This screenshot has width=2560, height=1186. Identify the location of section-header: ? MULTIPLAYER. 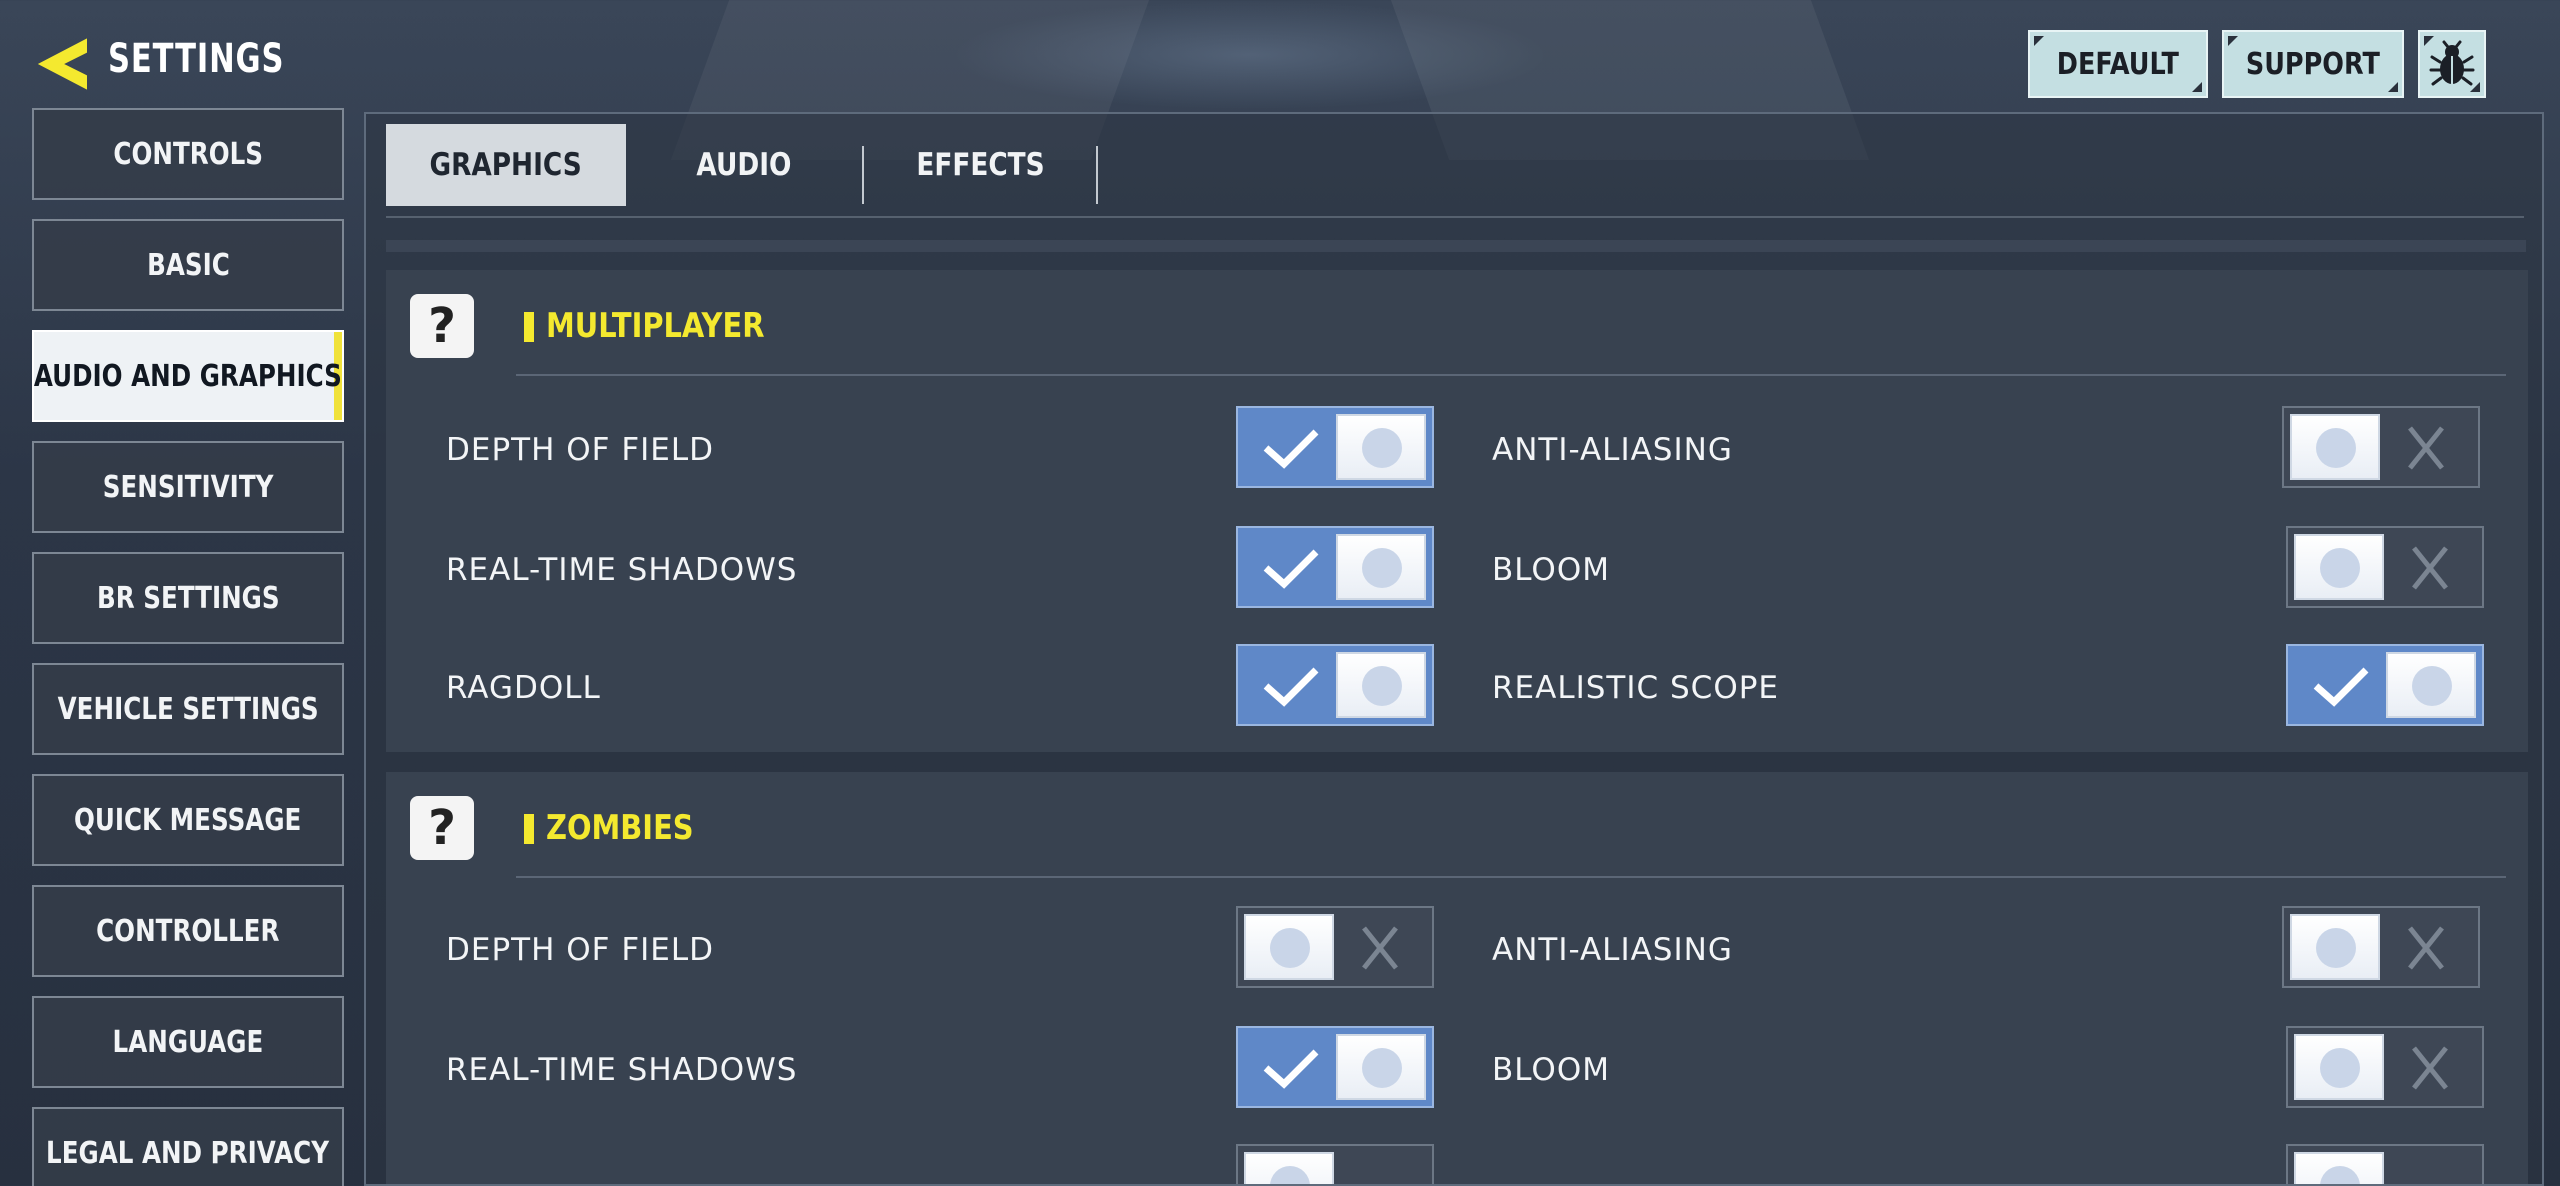
(1457, 324).